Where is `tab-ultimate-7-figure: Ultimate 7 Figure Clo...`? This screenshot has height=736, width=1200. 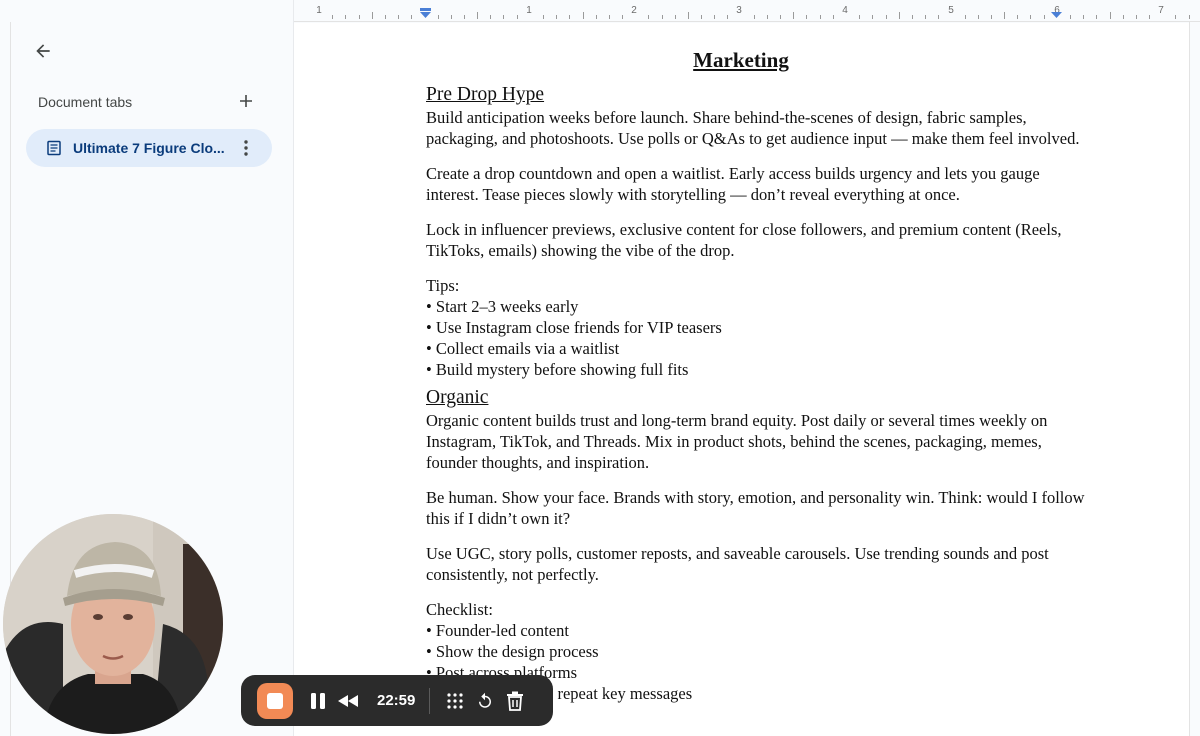 tab-ultimate-7-figure: Ultimate 7 Figure Clo... is located at coordinates (149, 148).